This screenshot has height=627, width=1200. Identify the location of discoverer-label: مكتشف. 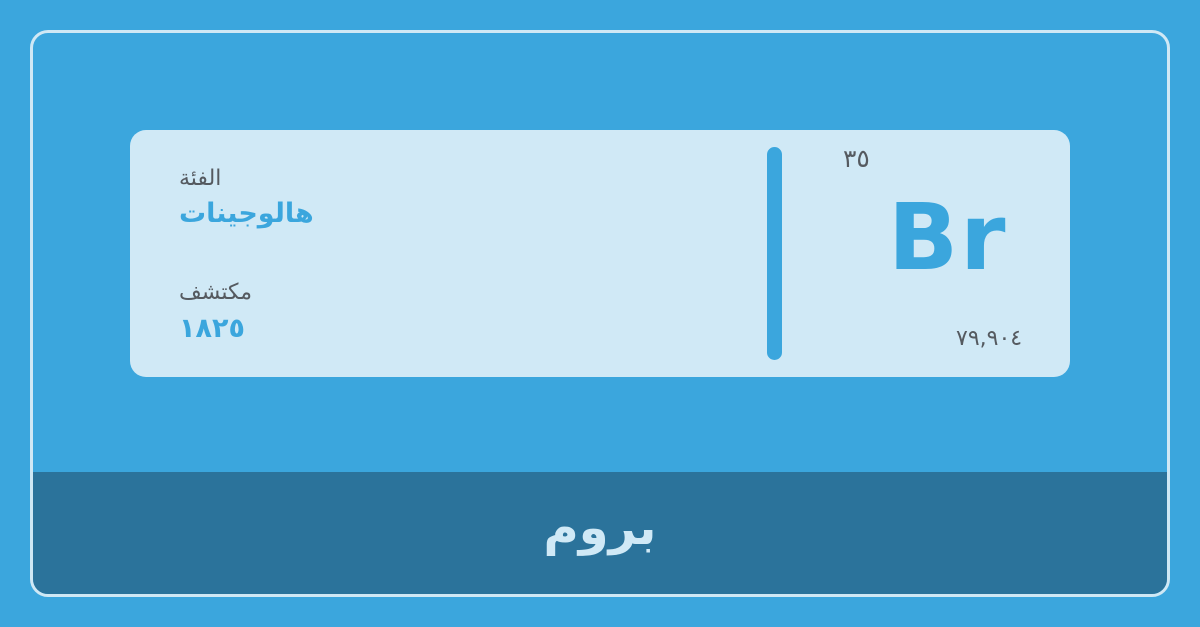
(215, 292).